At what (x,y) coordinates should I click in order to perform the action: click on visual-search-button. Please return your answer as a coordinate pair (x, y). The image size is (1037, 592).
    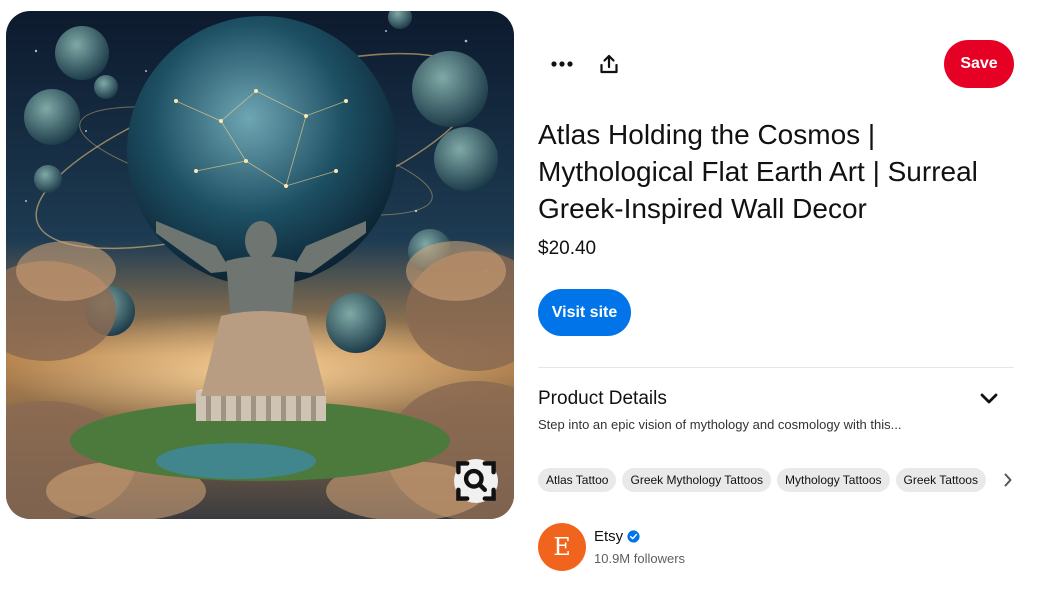
    Looking at the image, I should click on (476, 481).